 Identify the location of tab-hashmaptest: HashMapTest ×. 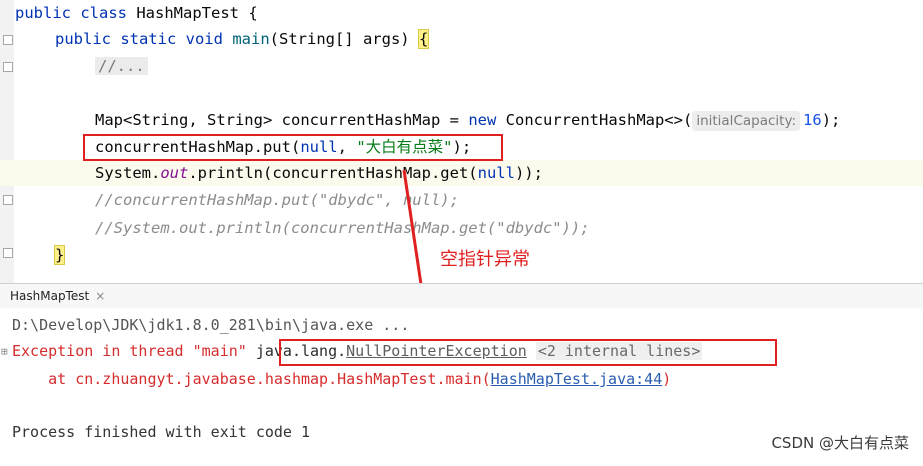
(55, 297).